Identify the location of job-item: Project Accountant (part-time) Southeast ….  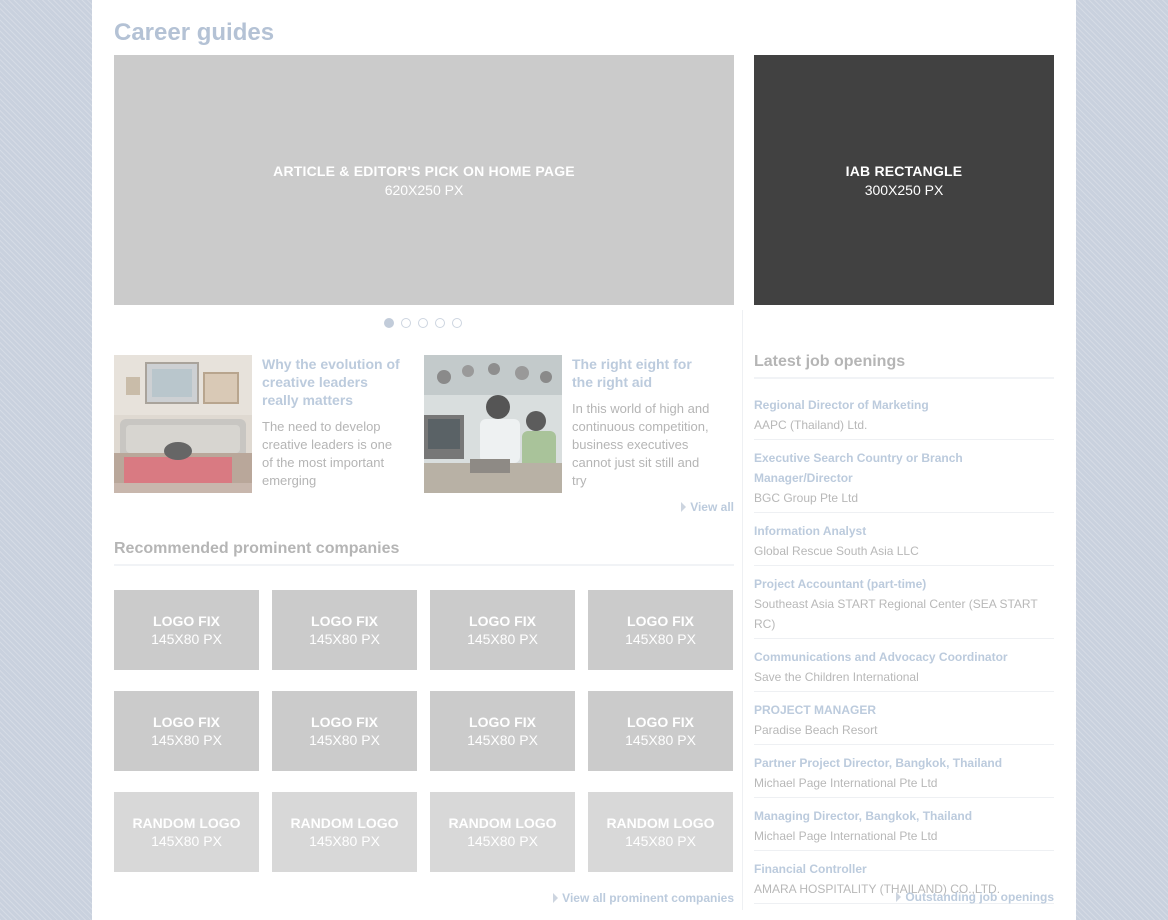
(904, 605).